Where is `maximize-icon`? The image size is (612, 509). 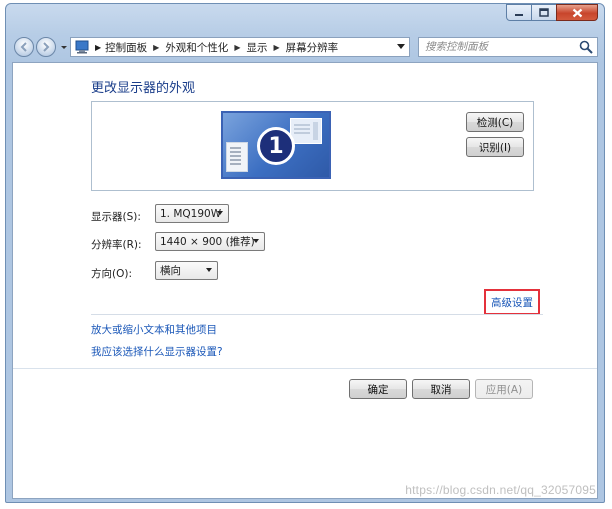 maximize-icon is located at coordinates (544, 12).